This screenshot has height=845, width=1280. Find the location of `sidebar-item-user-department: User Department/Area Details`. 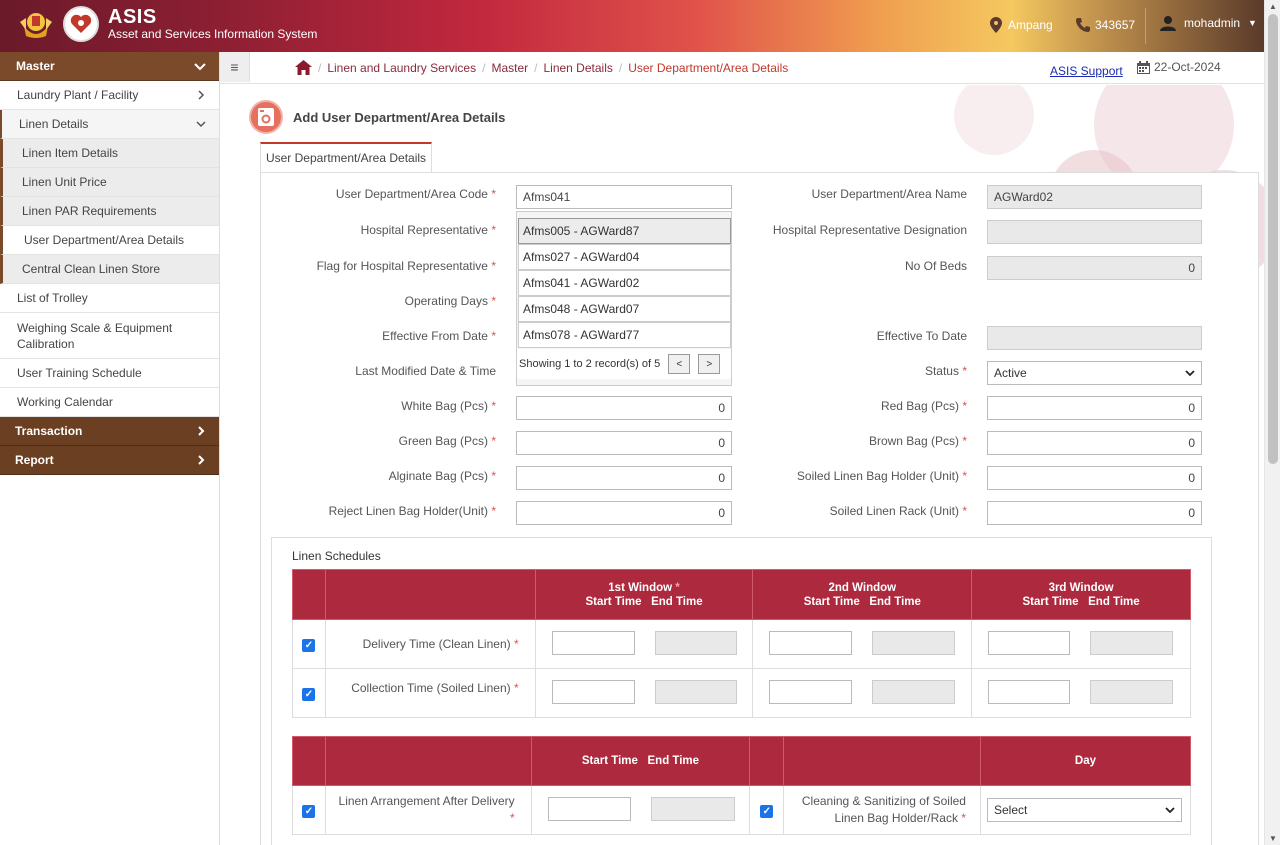

sidebar-item-user-department: User Department/Area Details is located at coordinates (109, 240).